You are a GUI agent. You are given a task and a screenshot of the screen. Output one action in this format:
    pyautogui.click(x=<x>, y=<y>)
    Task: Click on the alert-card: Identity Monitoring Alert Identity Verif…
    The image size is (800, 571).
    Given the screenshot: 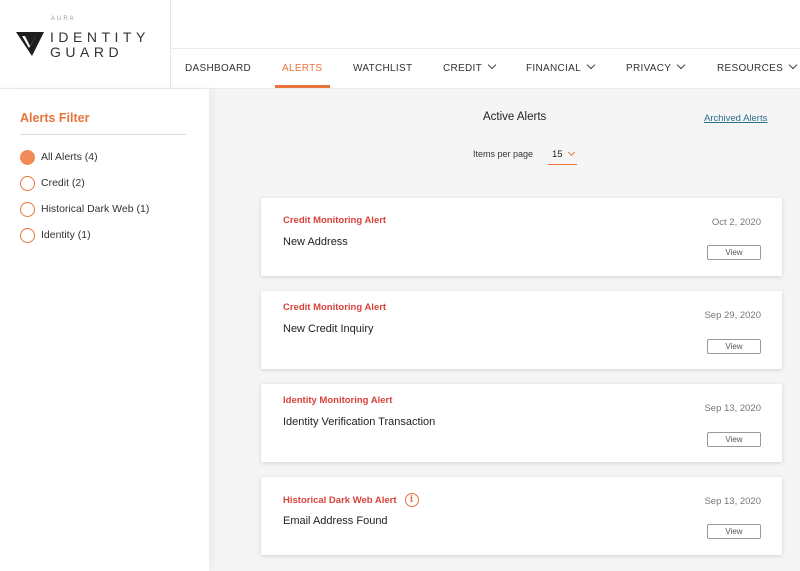 What is the action you would take?
    pyautogui.click(x=521, y=423)
    